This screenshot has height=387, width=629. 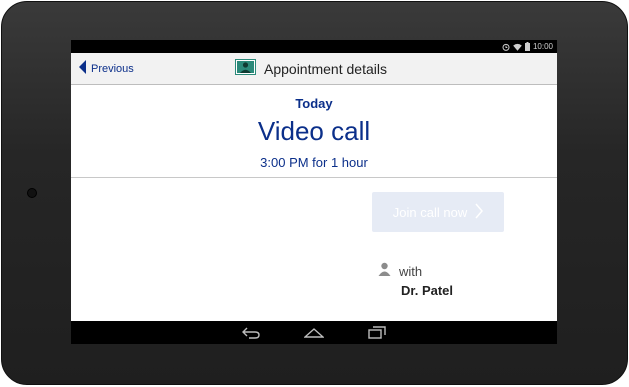 What do you see at coordinates (82, 69) in the screenshot?
I see `back-arrow-icon` at bounding box center [82, 69].